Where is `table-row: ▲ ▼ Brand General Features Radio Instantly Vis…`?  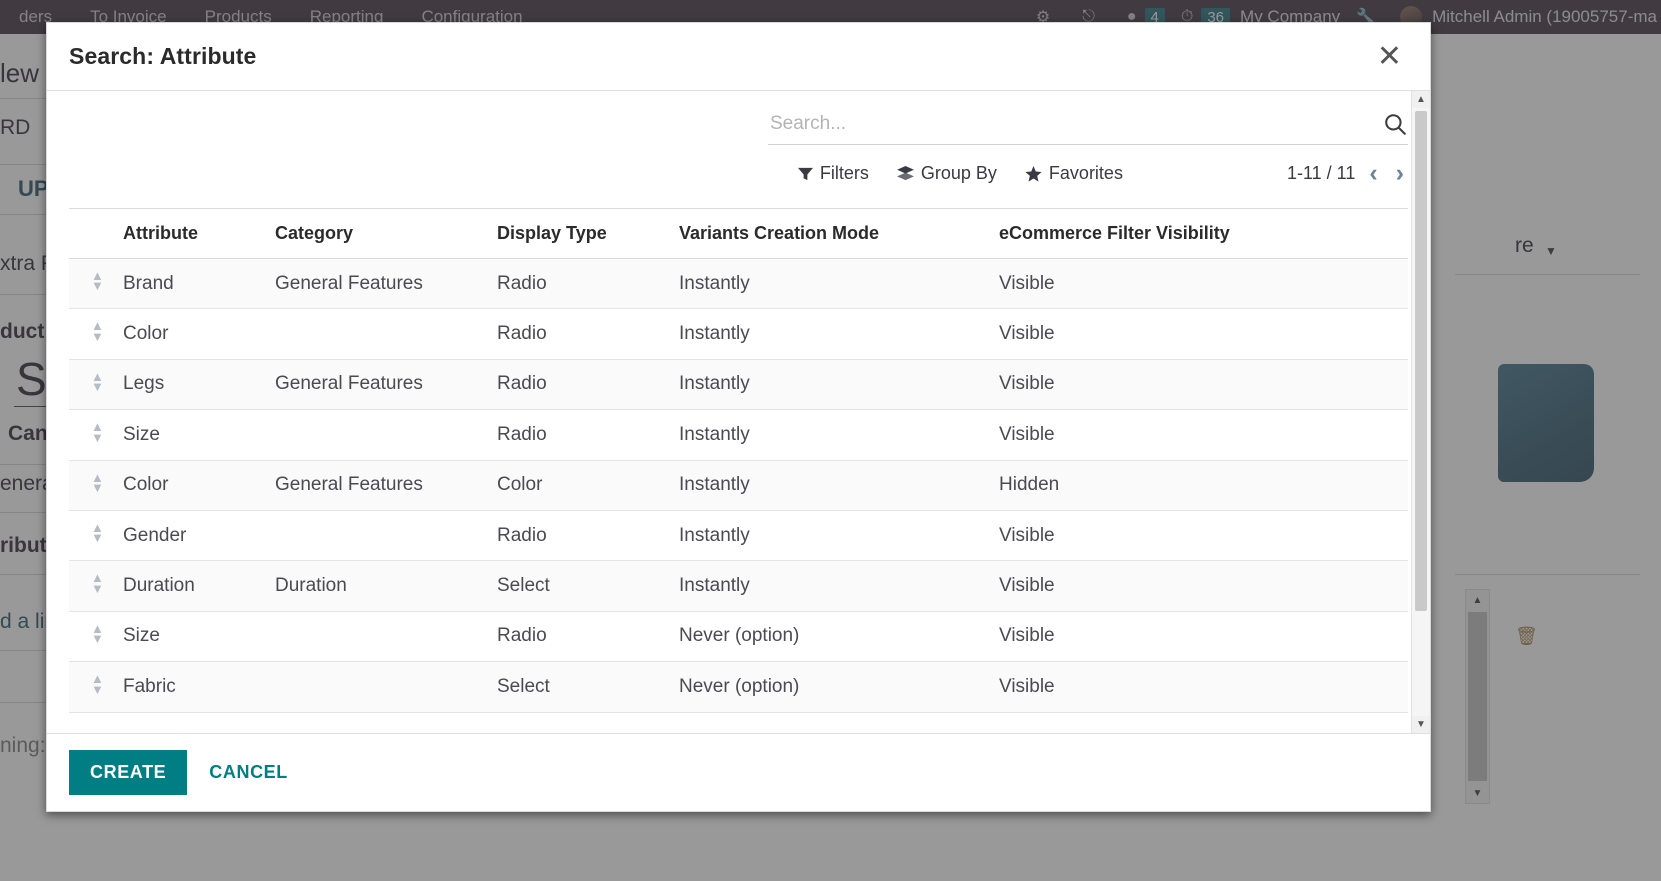 table-row: ▲ ▼ Brand General Features Radio Instantly Vis… is located at coordinates (738, 284).